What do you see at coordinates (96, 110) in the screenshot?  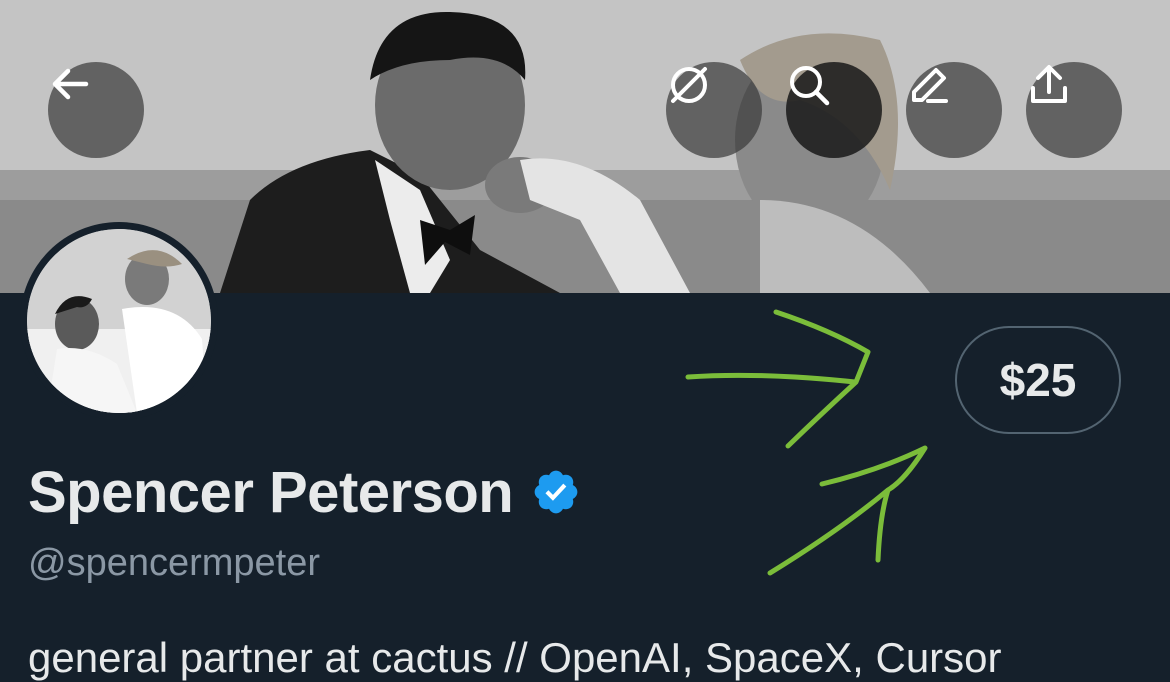 I see `back-button` at bounding box center [96, 110].